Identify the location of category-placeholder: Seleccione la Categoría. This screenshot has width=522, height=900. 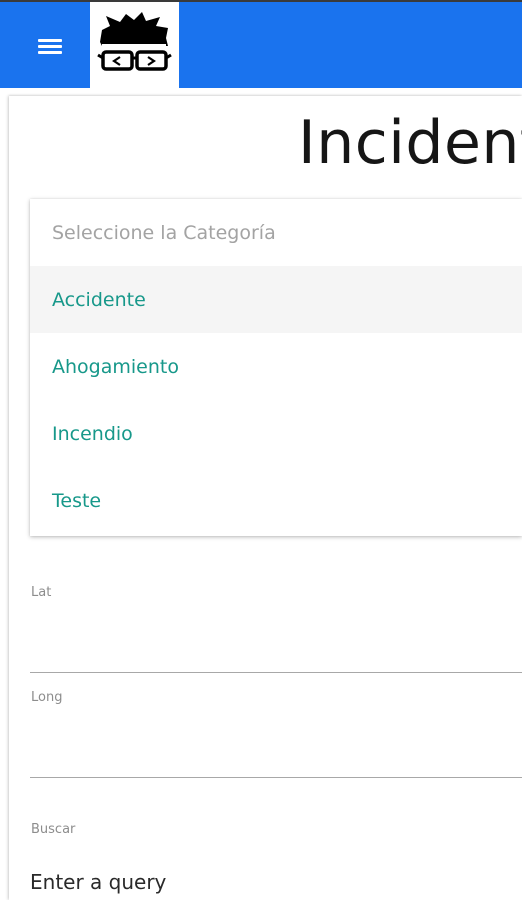
(164, 232).